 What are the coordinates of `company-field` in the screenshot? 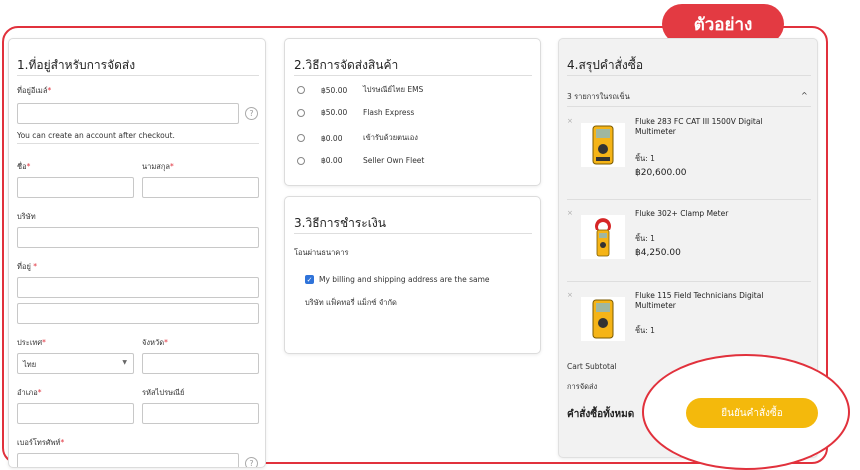 It's located at (138, 237).